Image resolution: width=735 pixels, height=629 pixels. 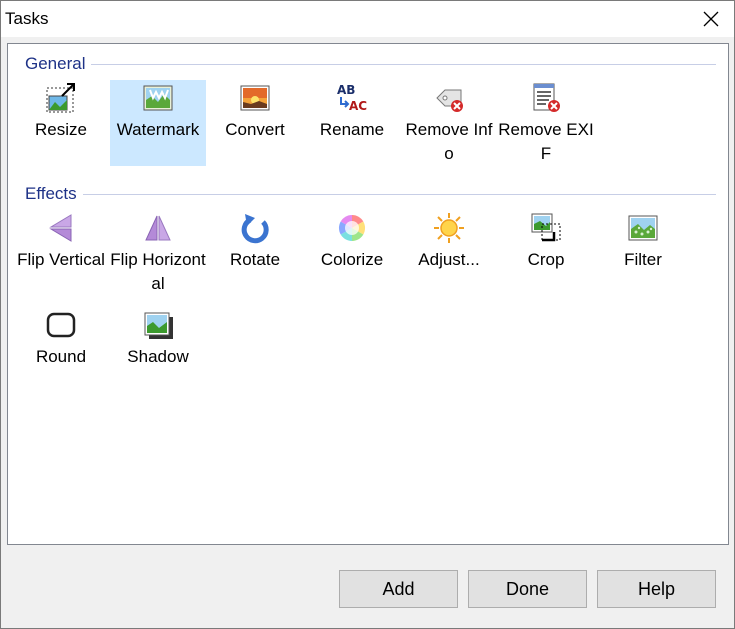 What do you see at coordinates (27, 18) in the screenshot?
I see `window-title: Tasks` at bounding box center [27, 18].